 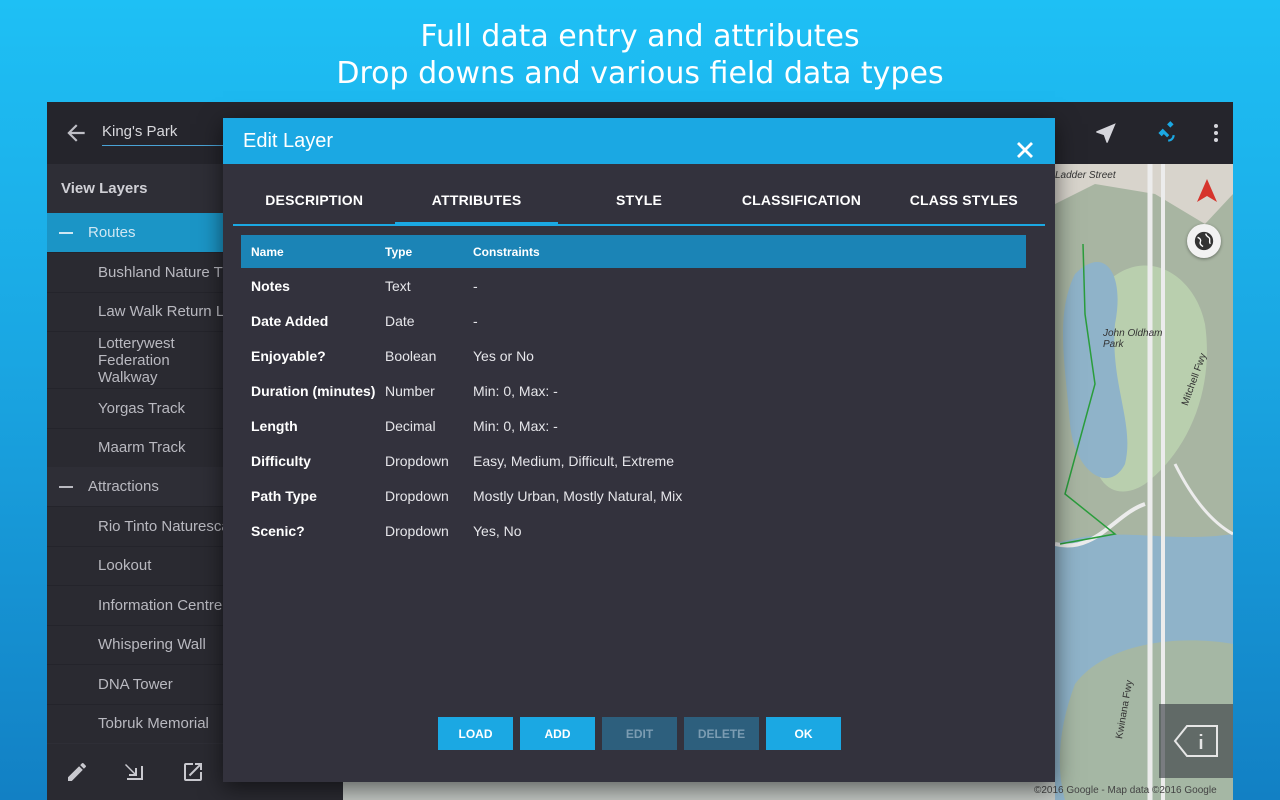 What do you see at coordinates (135, 359) in the screenshot?
I see `sidebar-item-lotterywest: Lotterywest Federation Walkway` at bounding box center [135, 359].